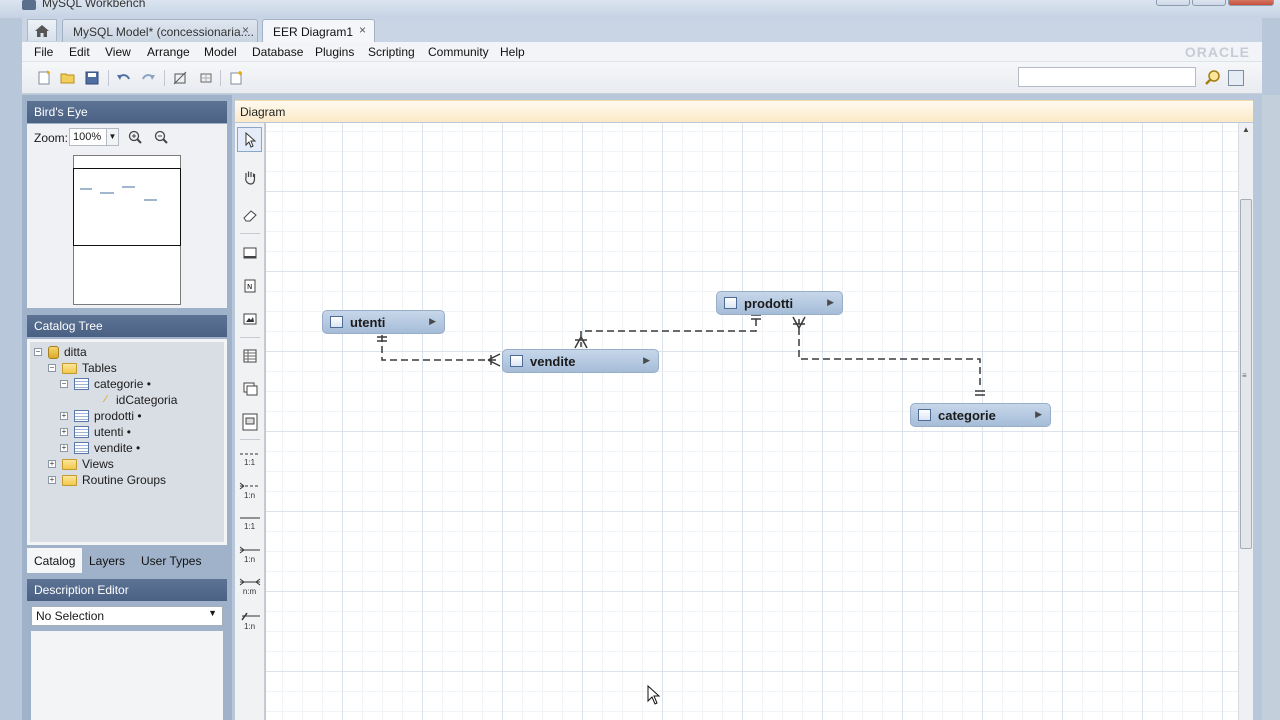  Describe the element at coordinates (1213, 78) in the screenshot. I see `search-button` at that location.